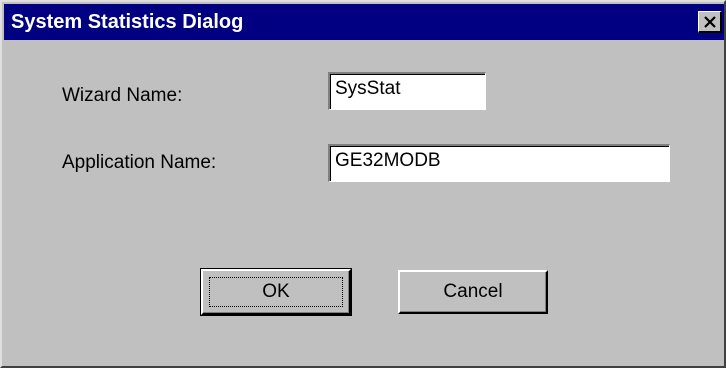  What do you see at coordinates (473, 292) in the screenshot?
I see `cancel-button: Cancel` at bounding box center [473, 292].